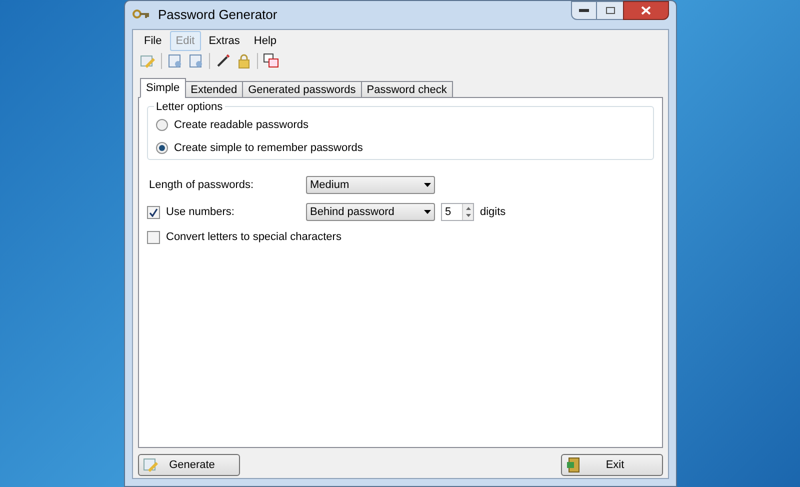 This screenshot has width=800, height=487. I want to click on group-title: Letter options, so click(189, 107).